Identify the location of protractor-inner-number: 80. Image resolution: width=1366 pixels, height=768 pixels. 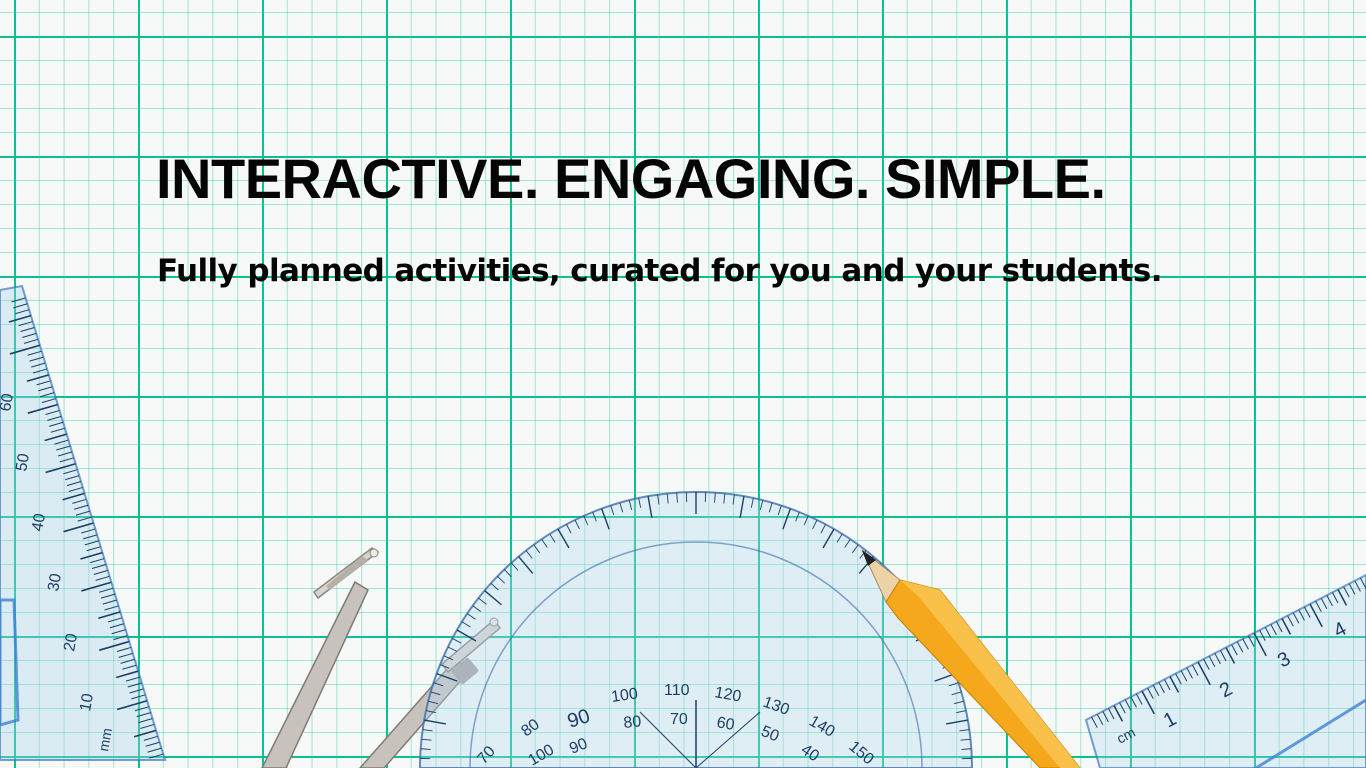
(633, 722).